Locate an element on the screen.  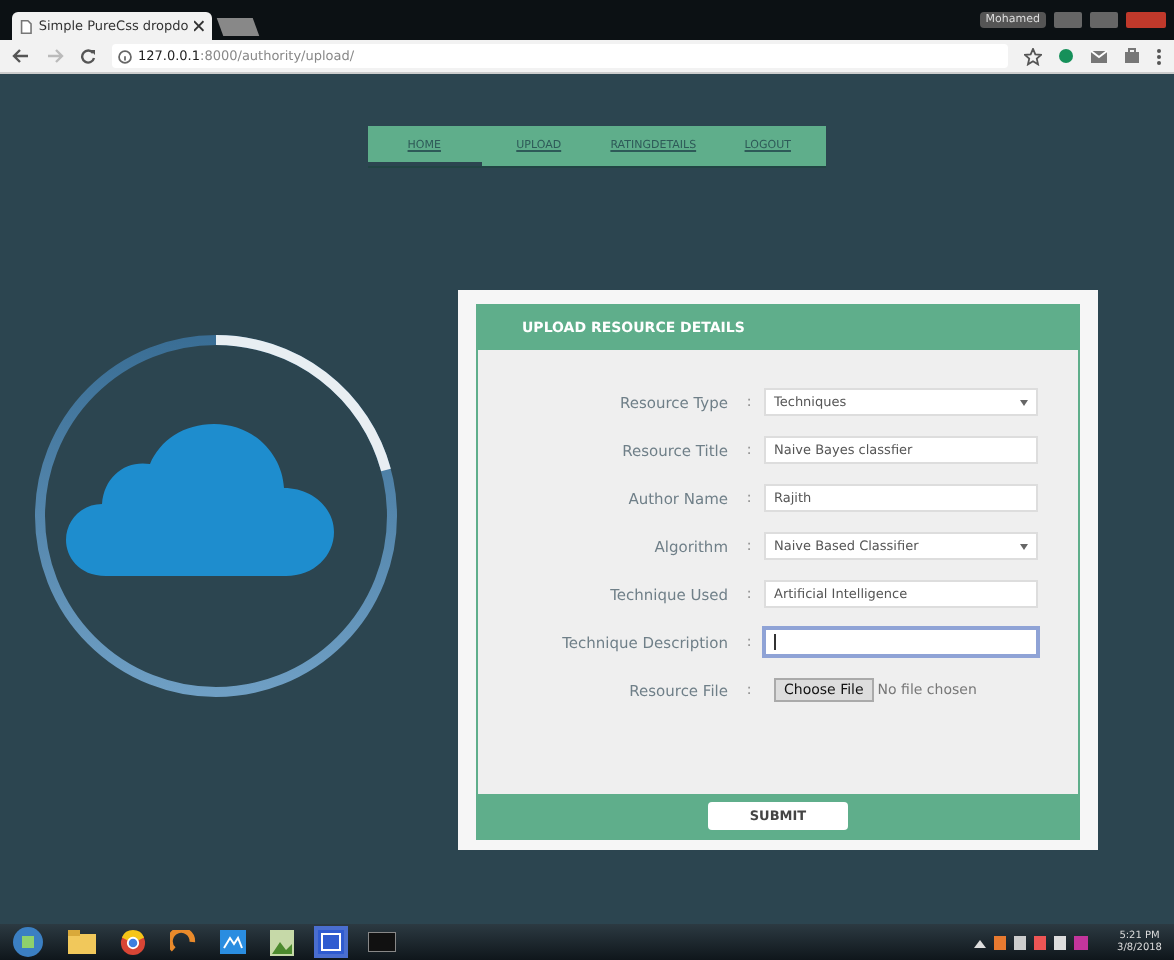
extension-icon is located at coordinates (1066, 56).